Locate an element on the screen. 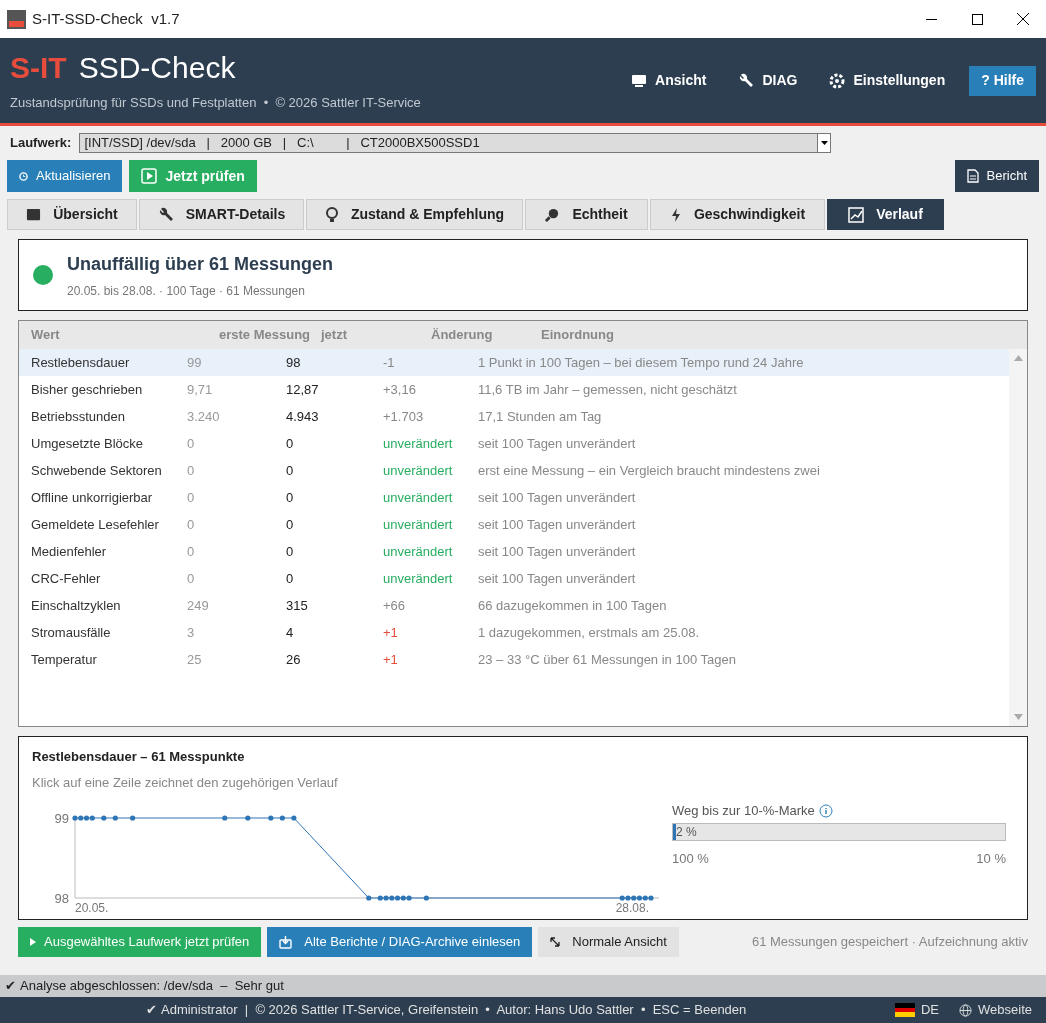 This screenshot has height=1023, width=1046. y-tick-label: 98 is located at coordinates (61, 898).